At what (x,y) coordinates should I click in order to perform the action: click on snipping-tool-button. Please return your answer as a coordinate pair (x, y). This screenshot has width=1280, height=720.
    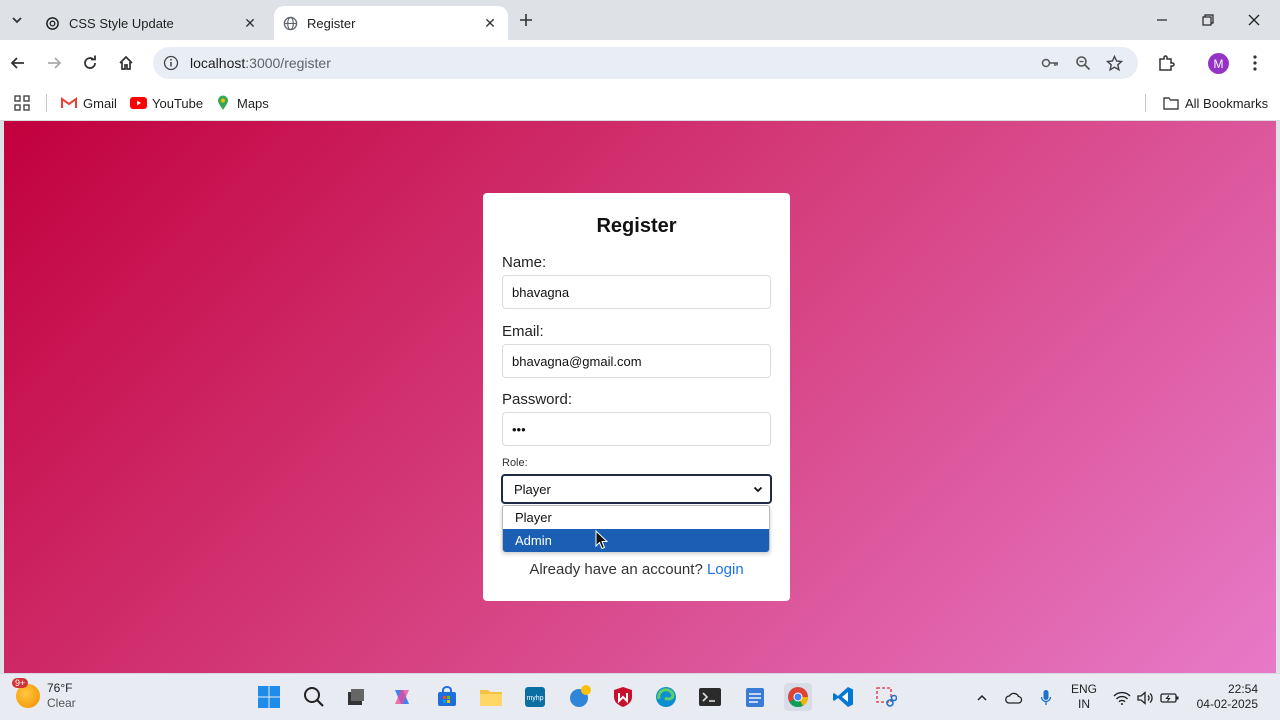
    Looking at the image, I should click on (886, 697).